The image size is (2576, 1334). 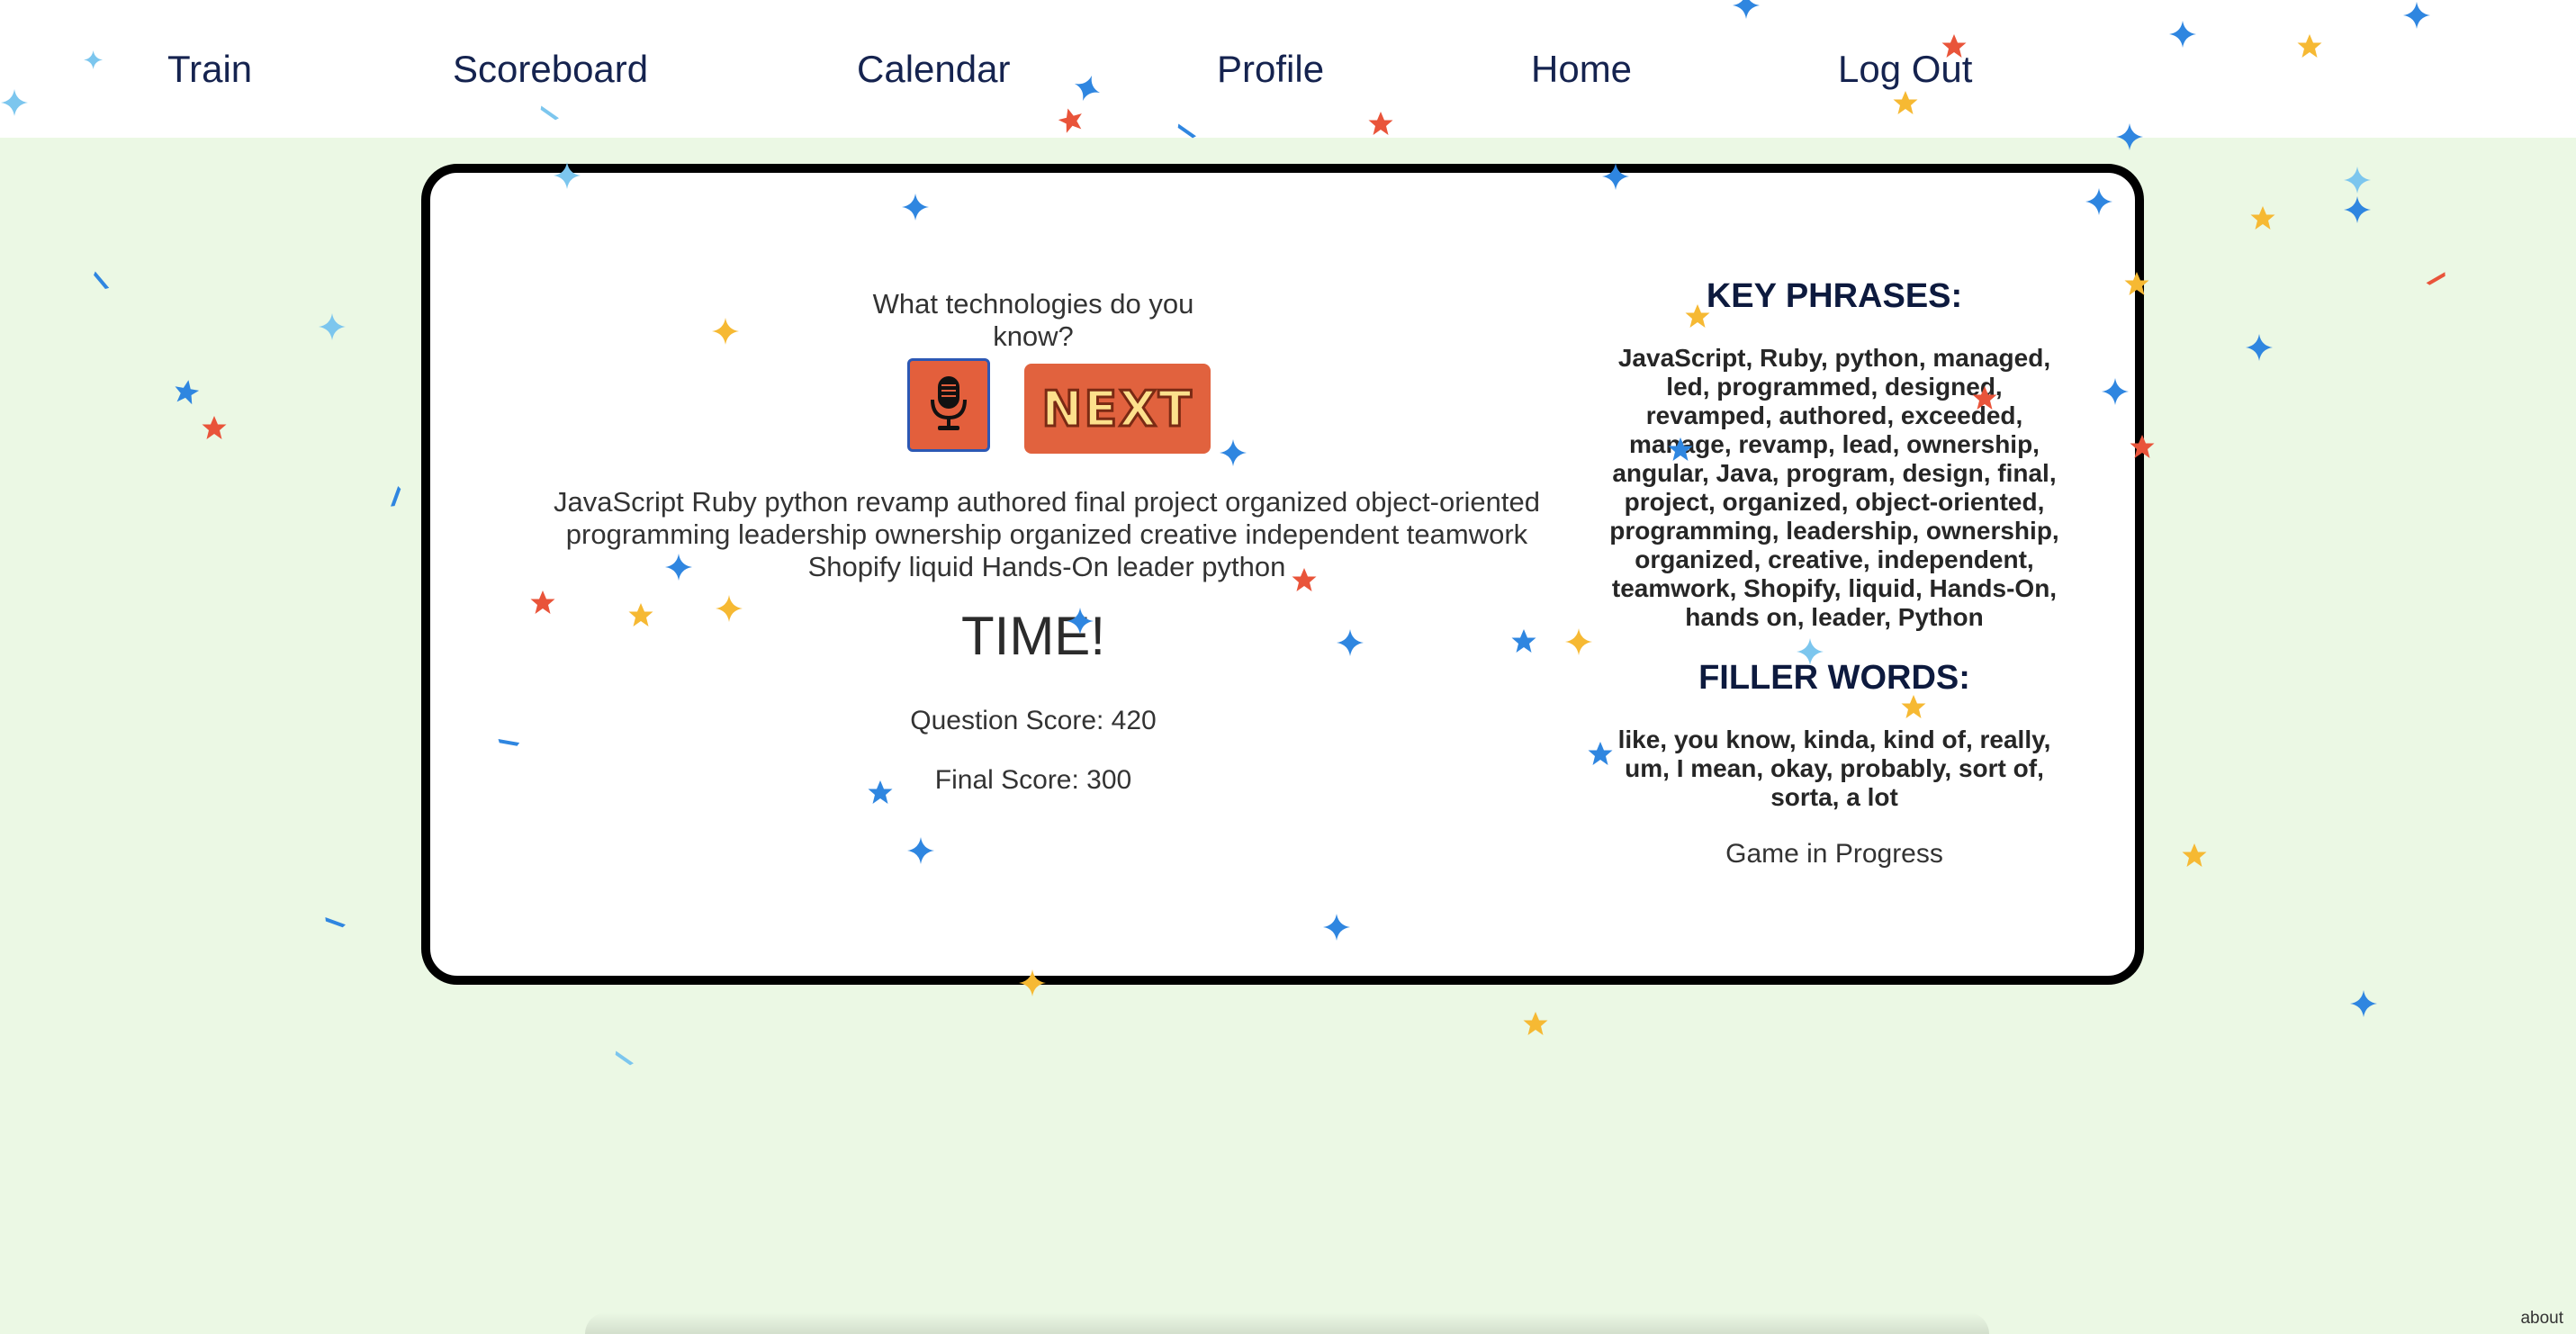 I want to click on nav-link-logout: Log Out, so click(x=1905, y=69).